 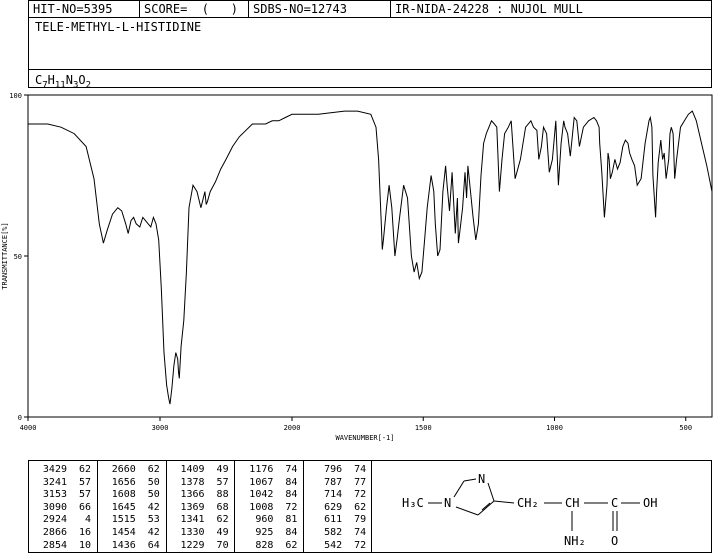 What do you see at coordinates (123, 482) in the screenshot?
I see `peak-wavenumber: 1656` at bounding box center [123, 482].